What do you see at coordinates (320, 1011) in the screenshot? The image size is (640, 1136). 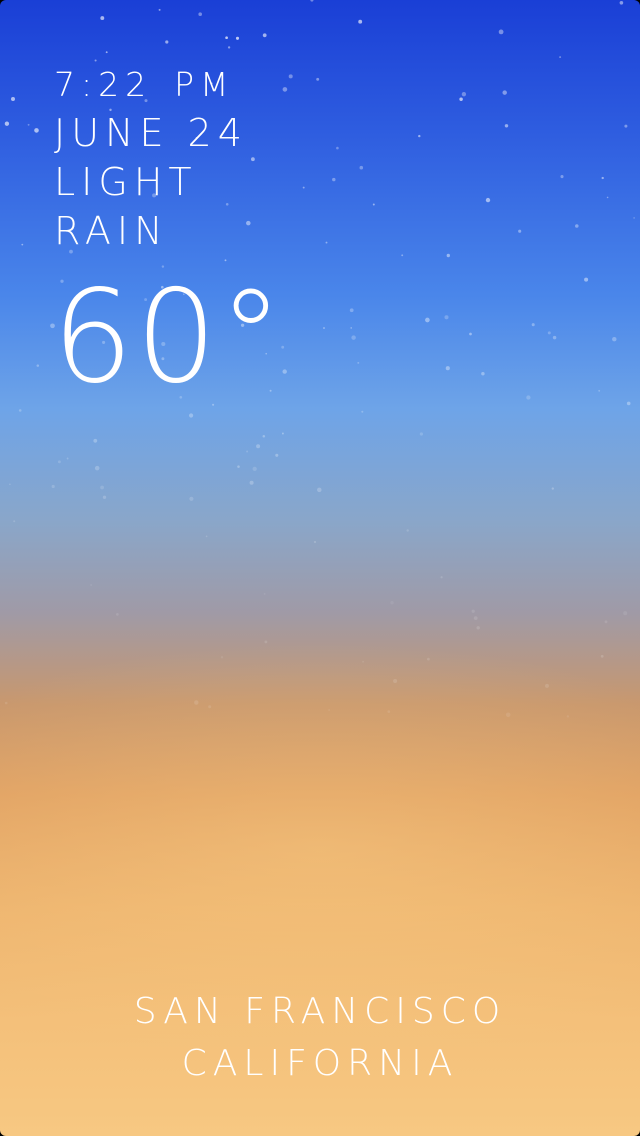 I see `location-city: SAN FRANCISCO` at bounding box center [320, 1011].